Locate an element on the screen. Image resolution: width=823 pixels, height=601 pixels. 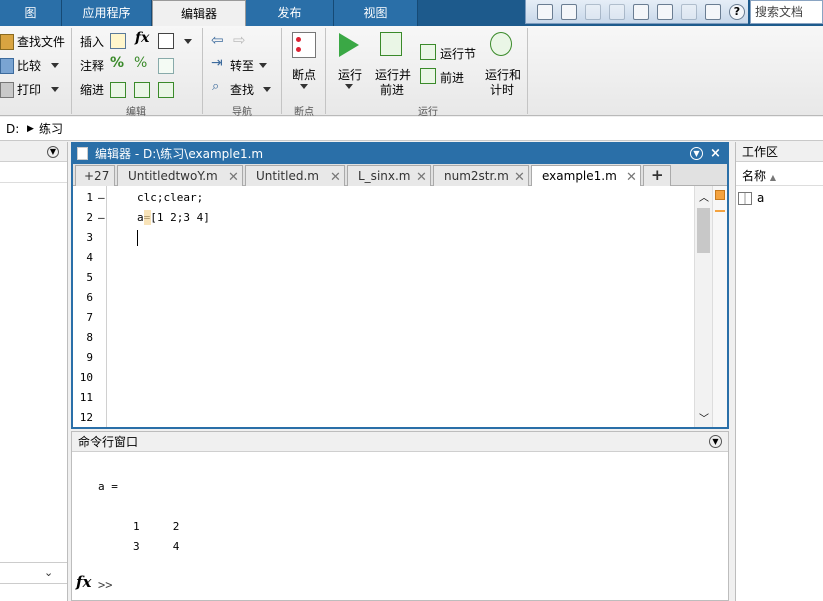
breakpoints-button: 断点 is located at coordinates (304, 74).